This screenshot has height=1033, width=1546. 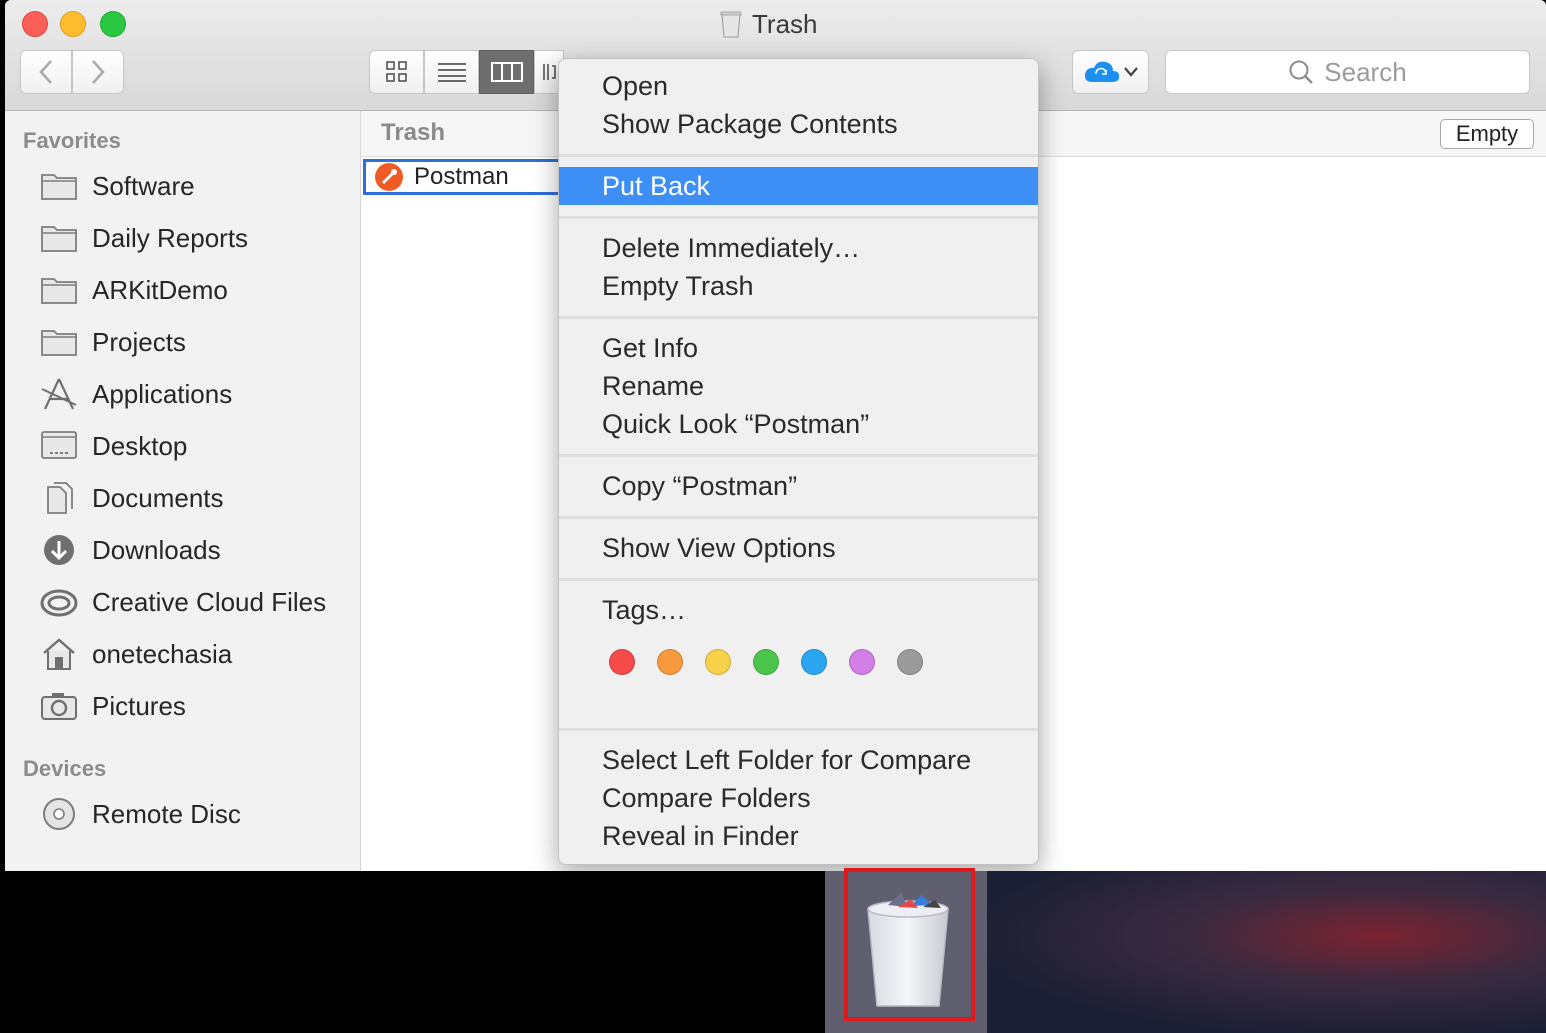 I want to click on sidebar-item-home: onetechasia, so click(x=136, y=654).